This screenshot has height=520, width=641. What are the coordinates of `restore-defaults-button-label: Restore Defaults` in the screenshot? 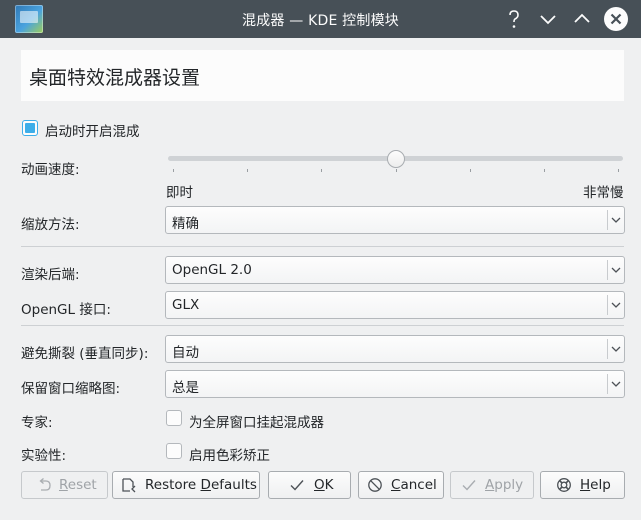 It's located at (201, 485).